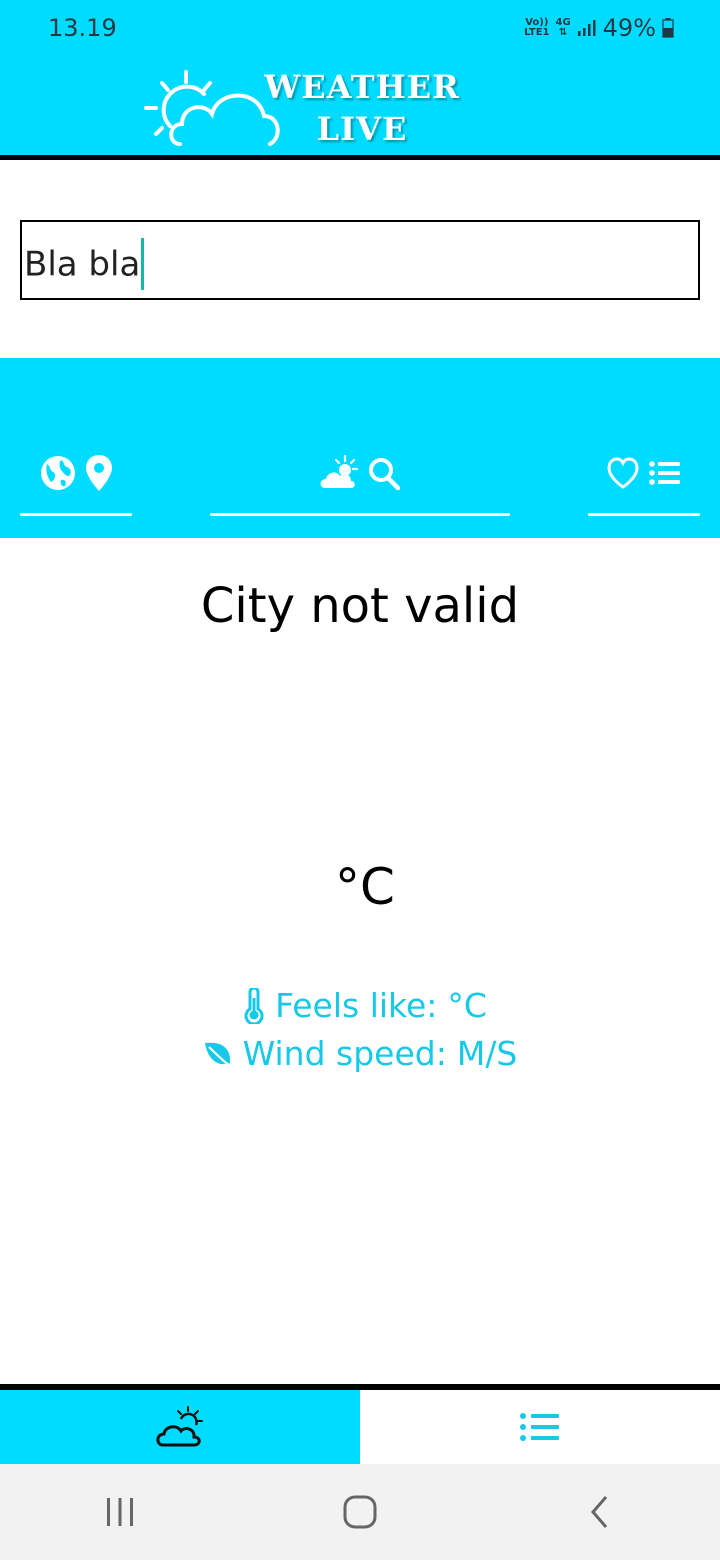 Image resolution: width=720 pixels, height=1560 pixels. What do you see at coordinates (84, 265) in the screenshot?
I see `city-search-value: Bla bla` at bounding box center [84, 265].